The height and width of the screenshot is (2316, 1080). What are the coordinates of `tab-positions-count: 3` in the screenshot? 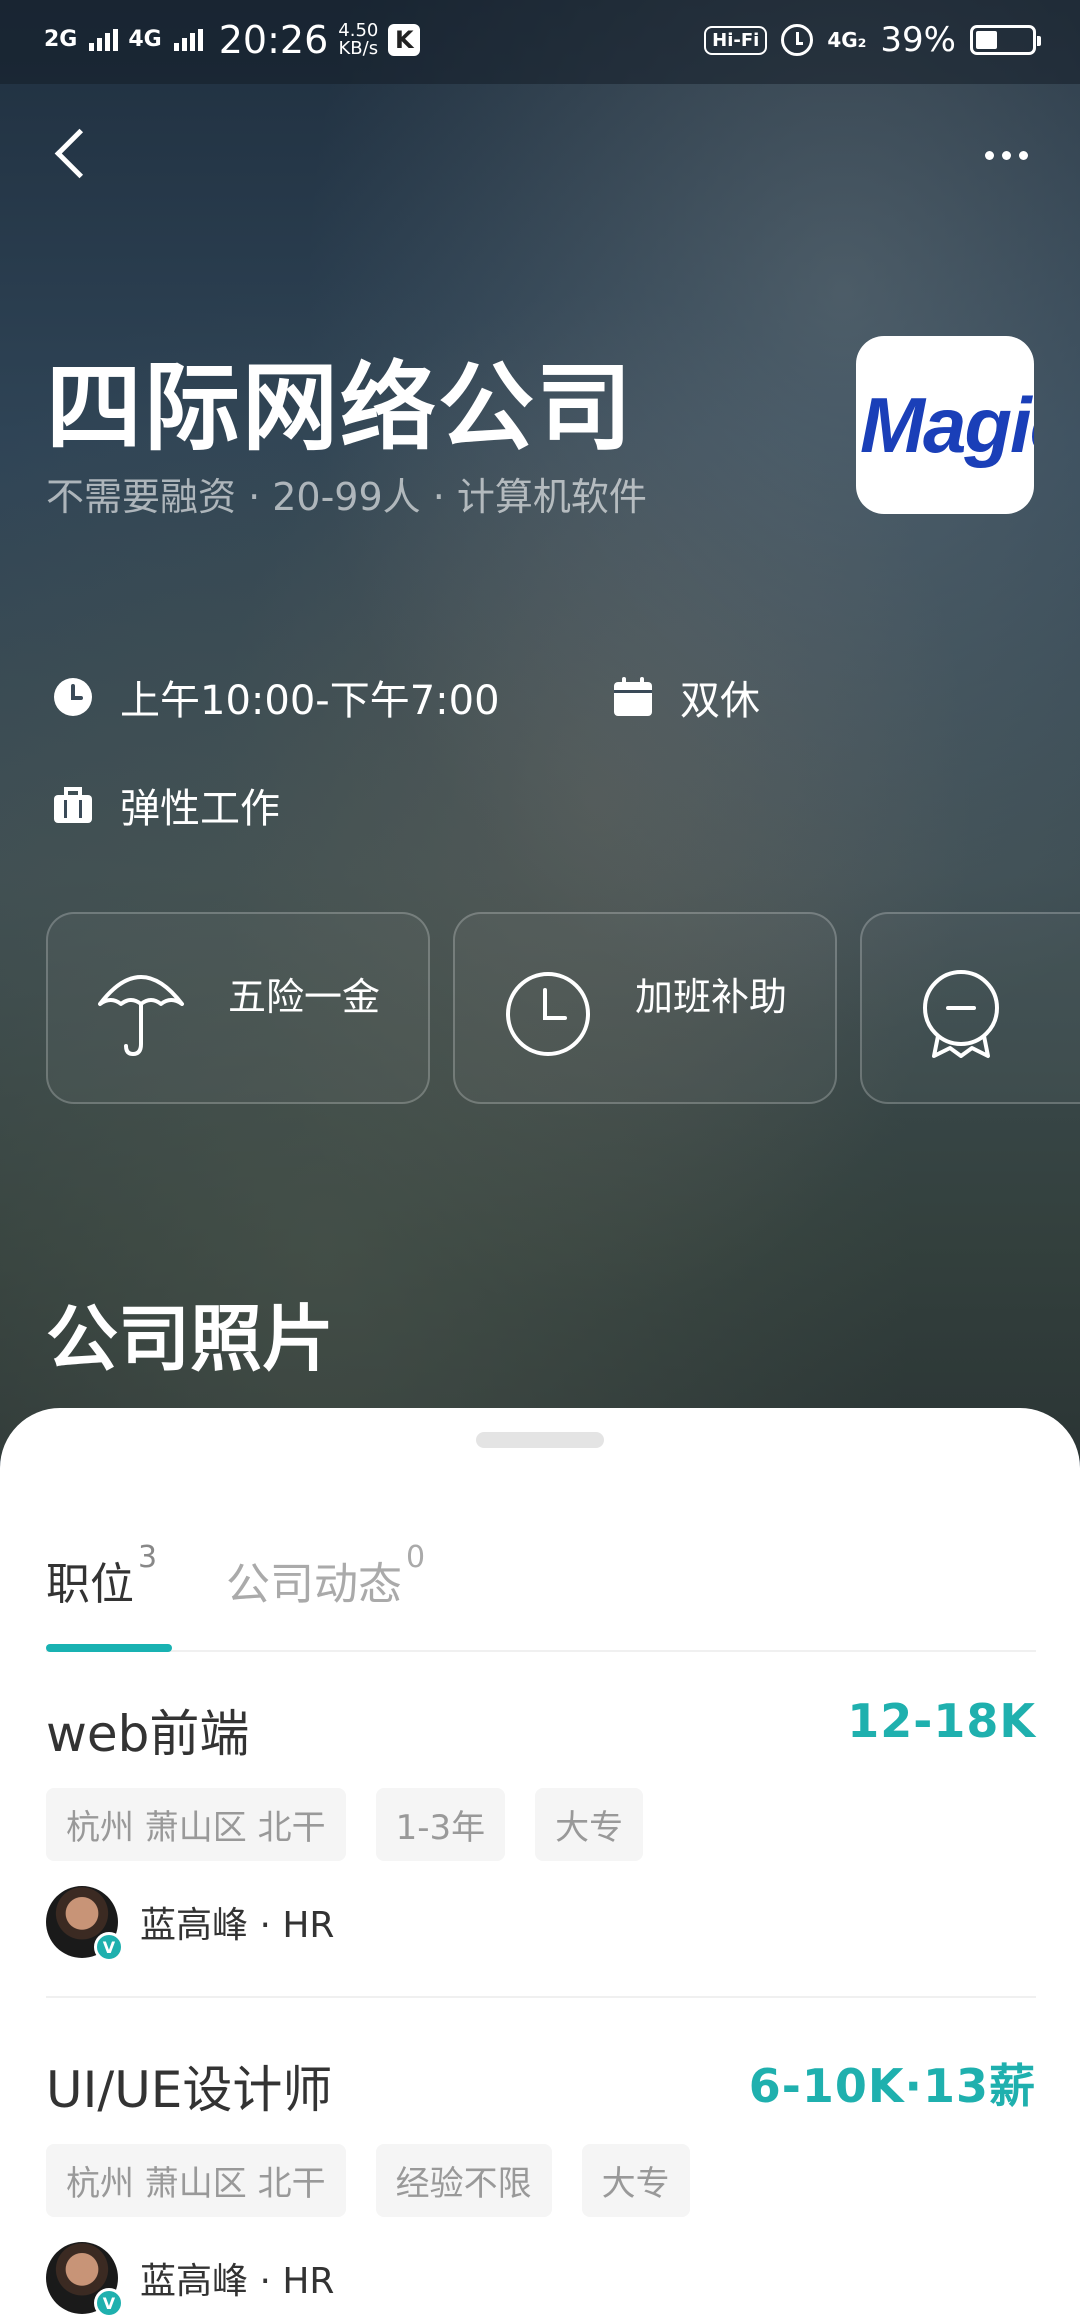 It's located at (148, 1557).